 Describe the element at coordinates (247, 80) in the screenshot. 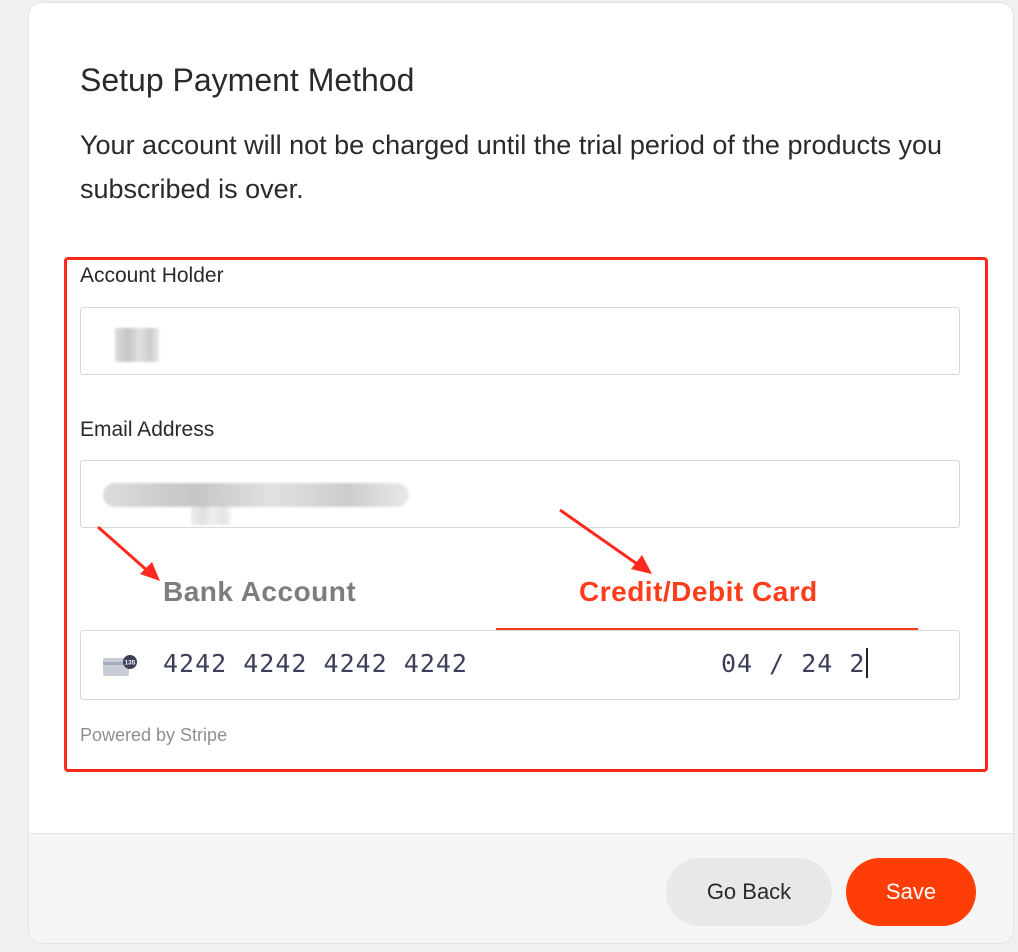

I see `page-title: Setup Payment Method` at that location.